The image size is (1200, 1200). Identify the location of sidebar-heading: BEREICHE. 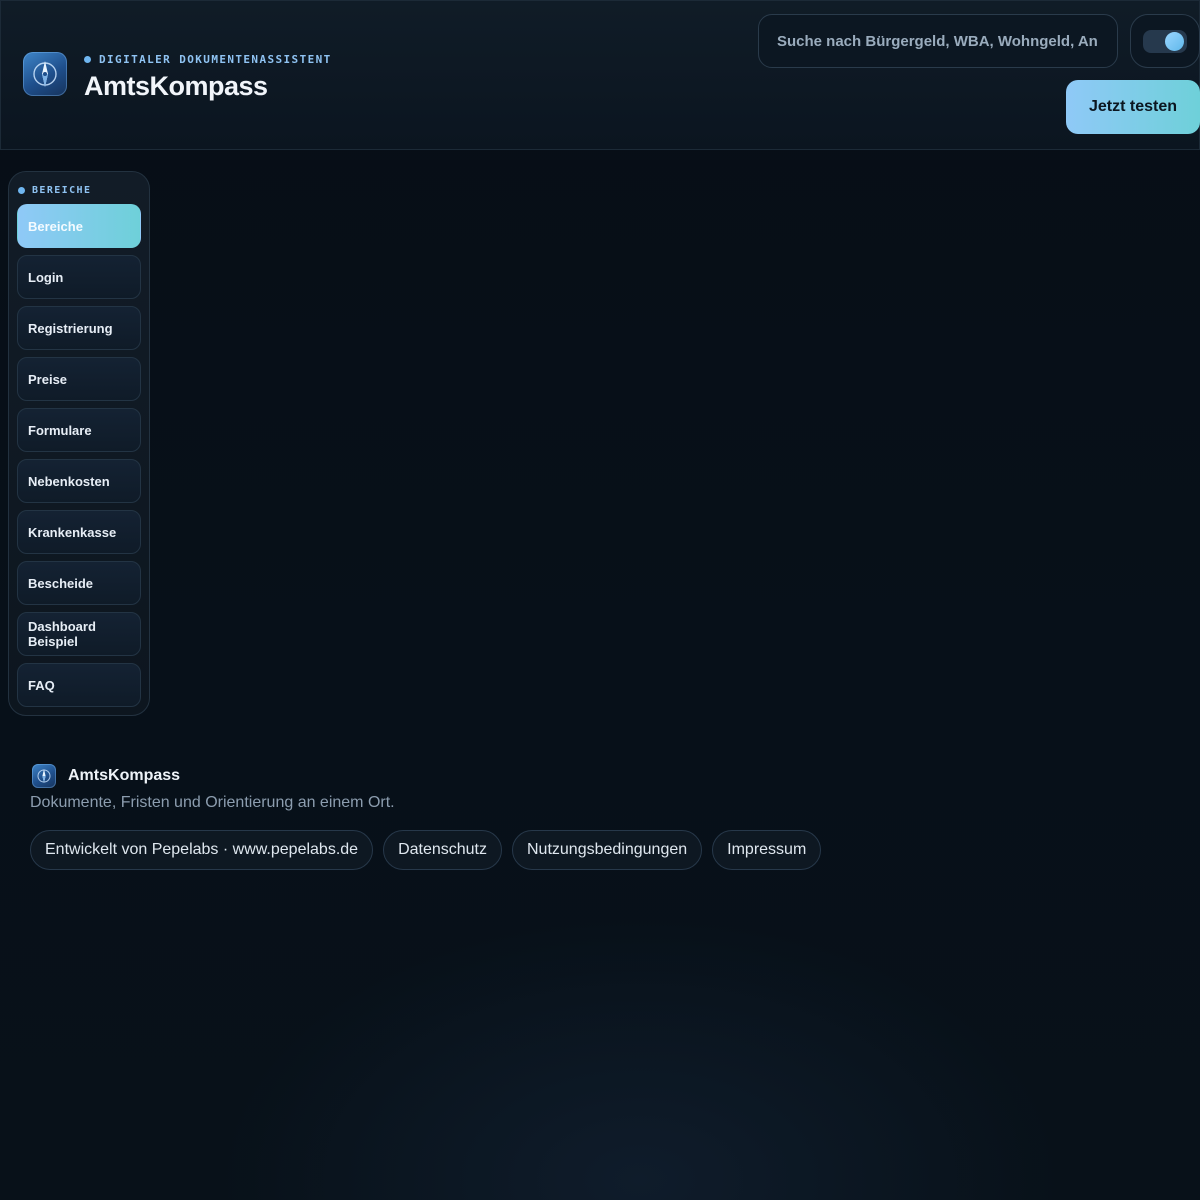
(54, 190).